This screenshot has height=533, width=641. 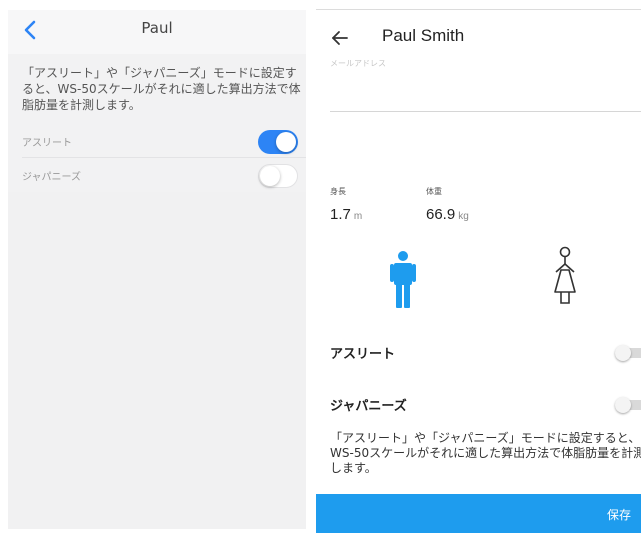 I want to click on page-title: Paul Smith, so click(x=423, y=35).